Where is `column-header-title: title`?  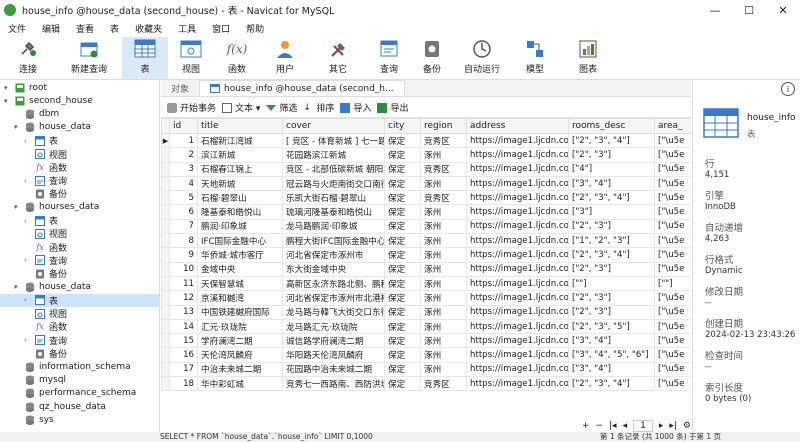
column-header-title: title is located at coordinates (240, 126).